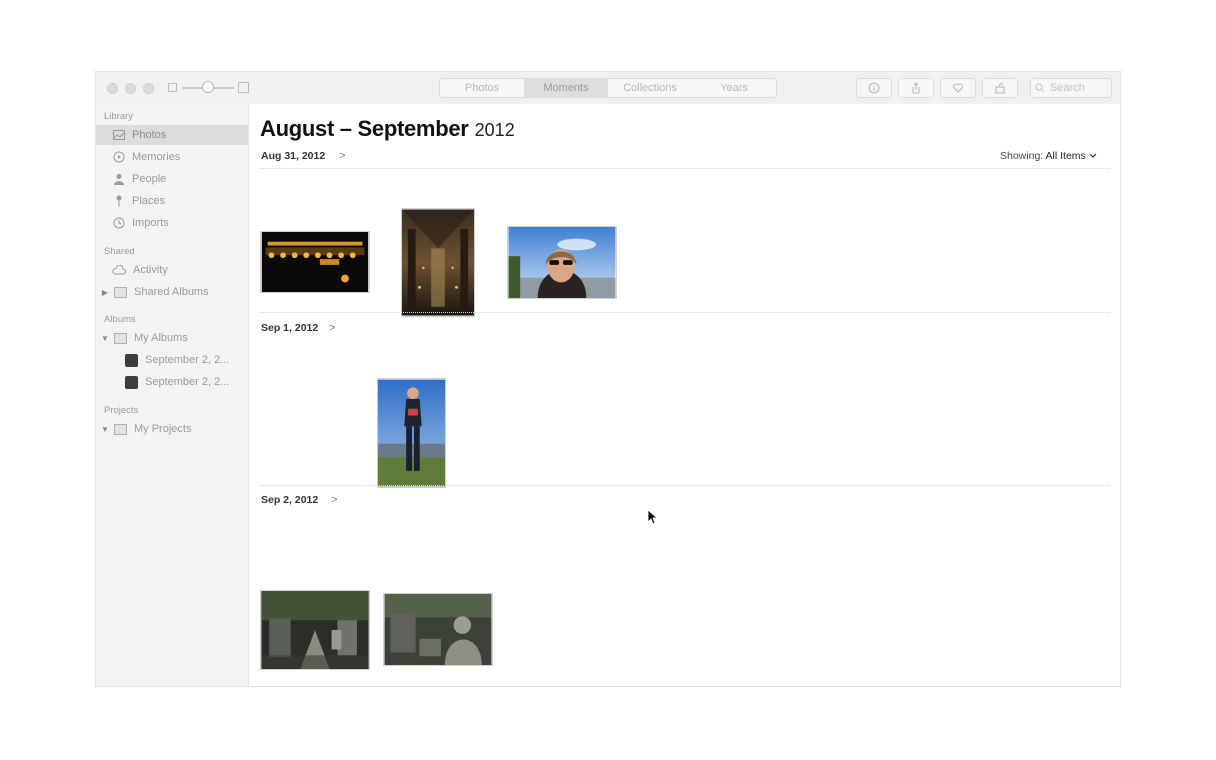 This screenshot has height=760, width=1216. Describe the element at coordinates (172, 223) in the screenshot. I see `sidebar-item-imports: Imports` at that location.